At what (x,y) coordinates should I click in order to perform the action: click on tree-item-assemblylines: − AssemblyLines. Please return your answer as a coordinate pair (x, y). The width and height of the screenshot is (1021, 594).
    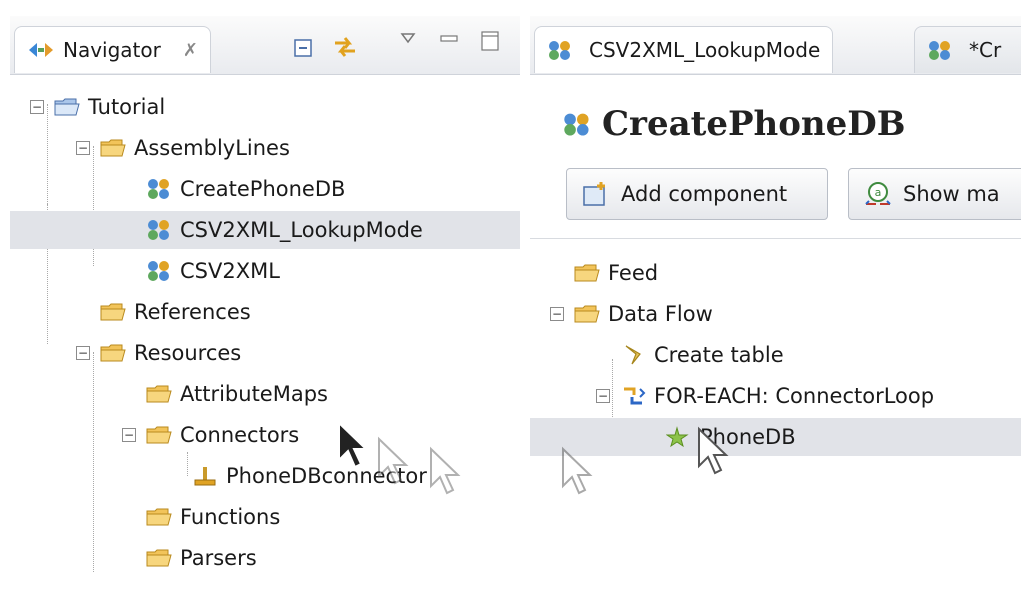
    Looking at the image, I should click on (265, 148).